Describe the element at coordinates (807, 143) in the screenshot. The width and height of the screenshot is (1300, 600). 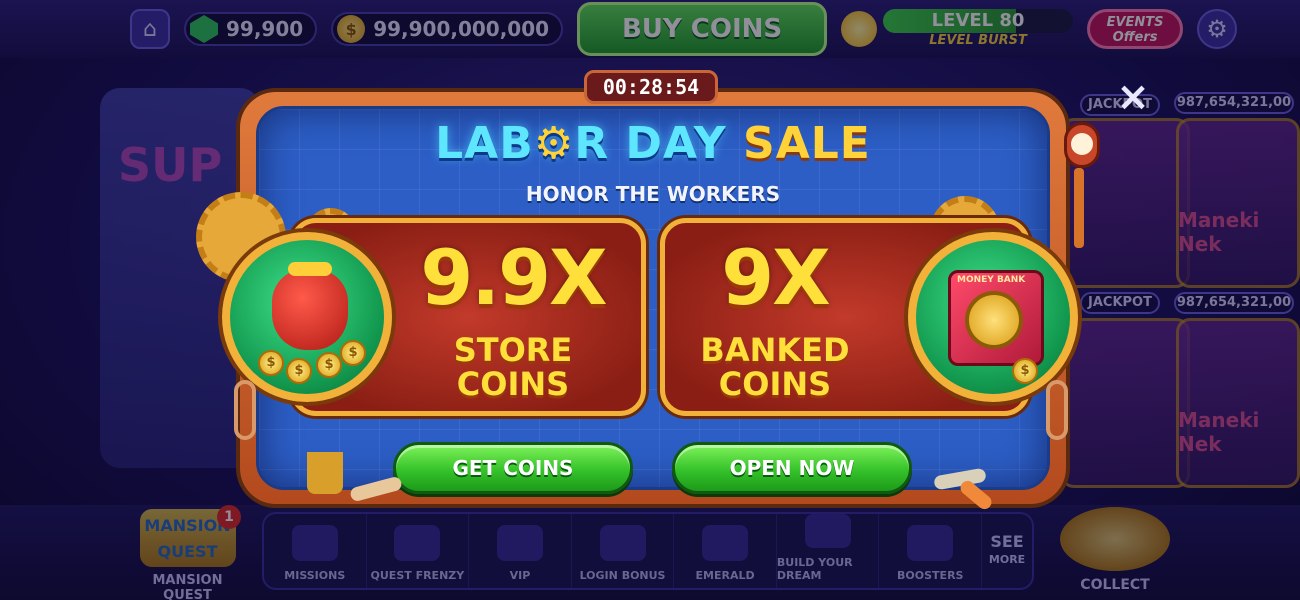
I see `title-part-3: SALE` at that location.